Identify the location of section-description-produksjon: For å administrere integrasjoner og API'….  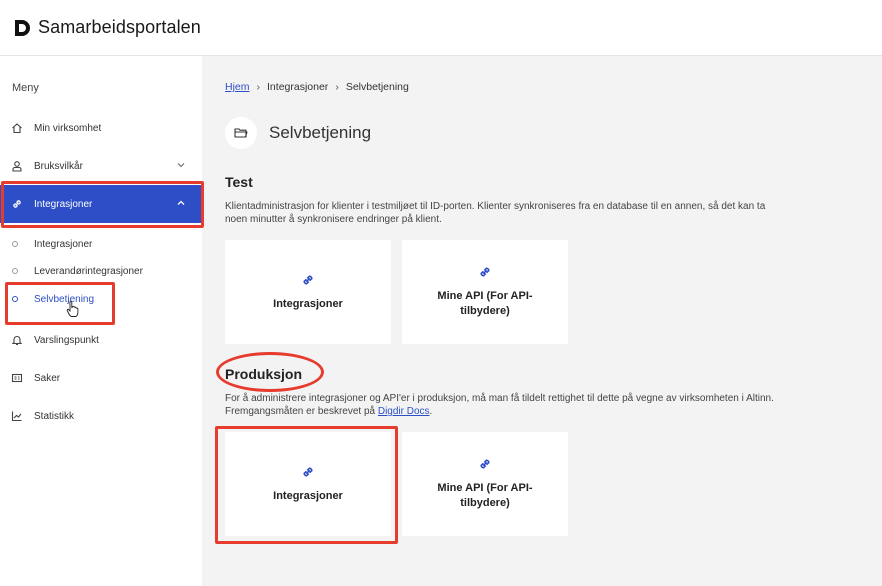
(500, 405).